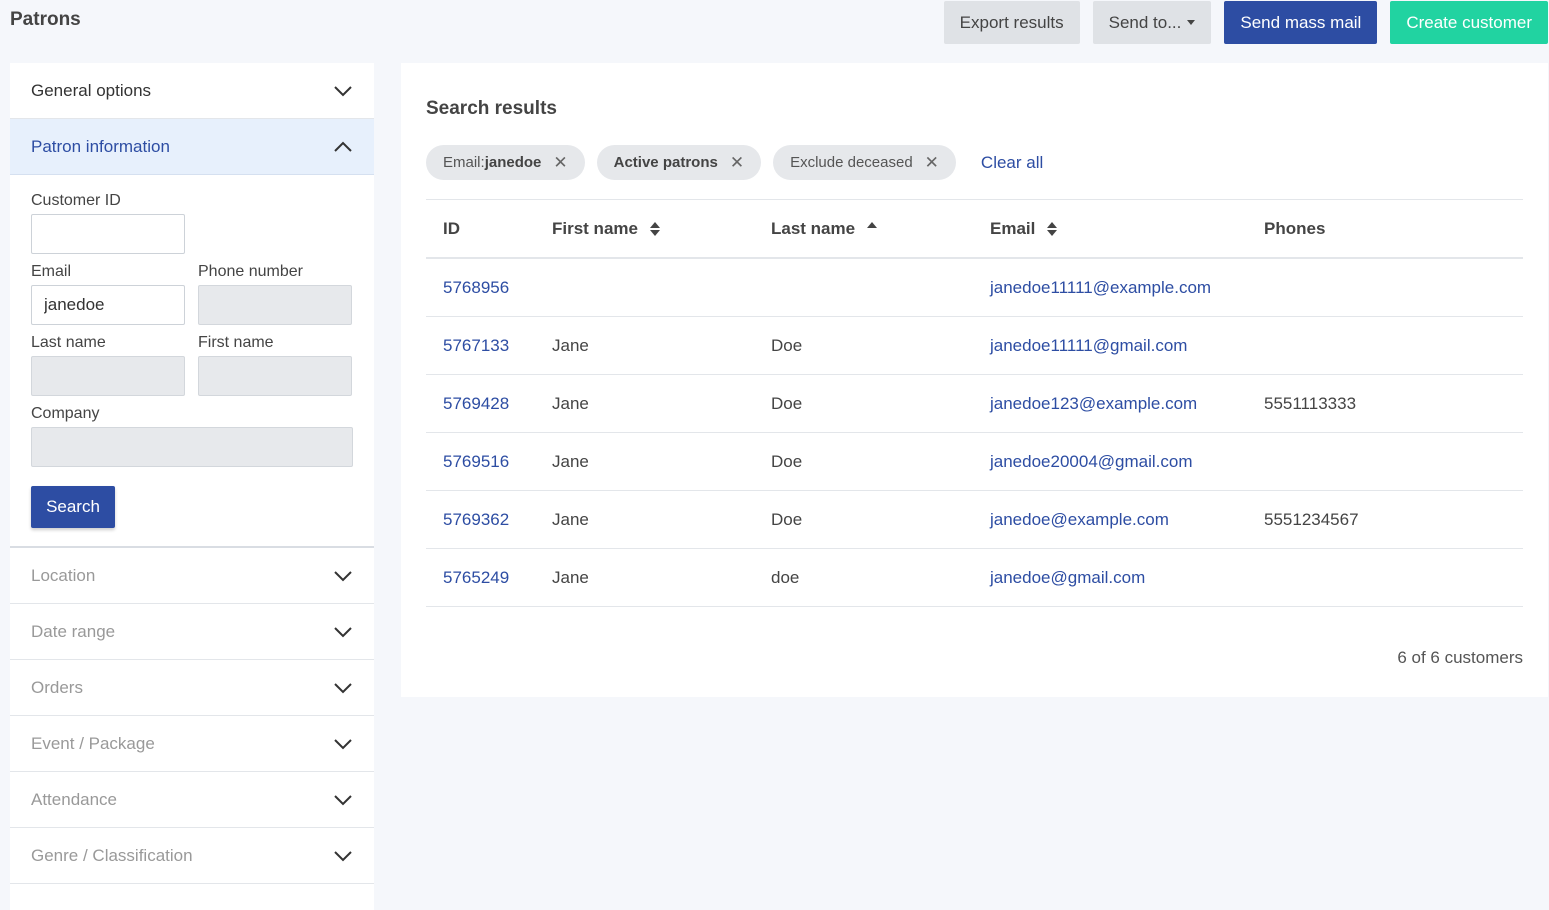  What do you see at coordinates (1127, 404) in the screenshot?
I see `email-link: janedoe123@example.com` at bounding box center [1127, 404].